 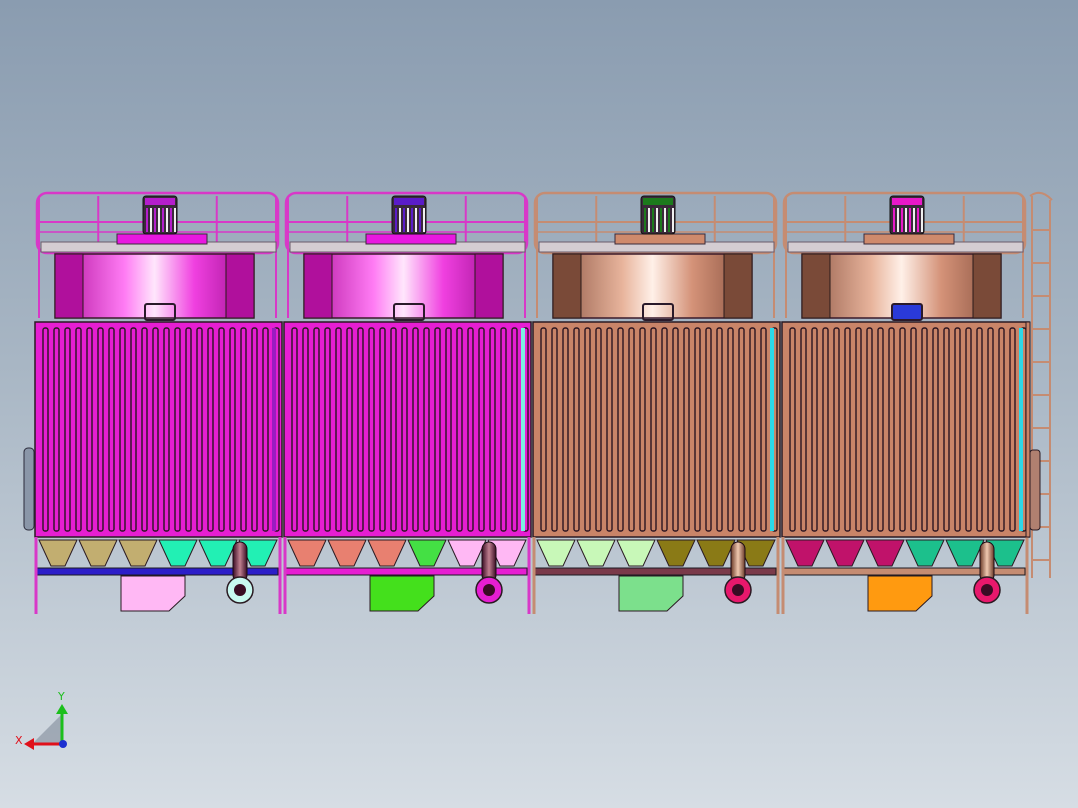 I want to click on end-cap, so click(x=1028, y=429).